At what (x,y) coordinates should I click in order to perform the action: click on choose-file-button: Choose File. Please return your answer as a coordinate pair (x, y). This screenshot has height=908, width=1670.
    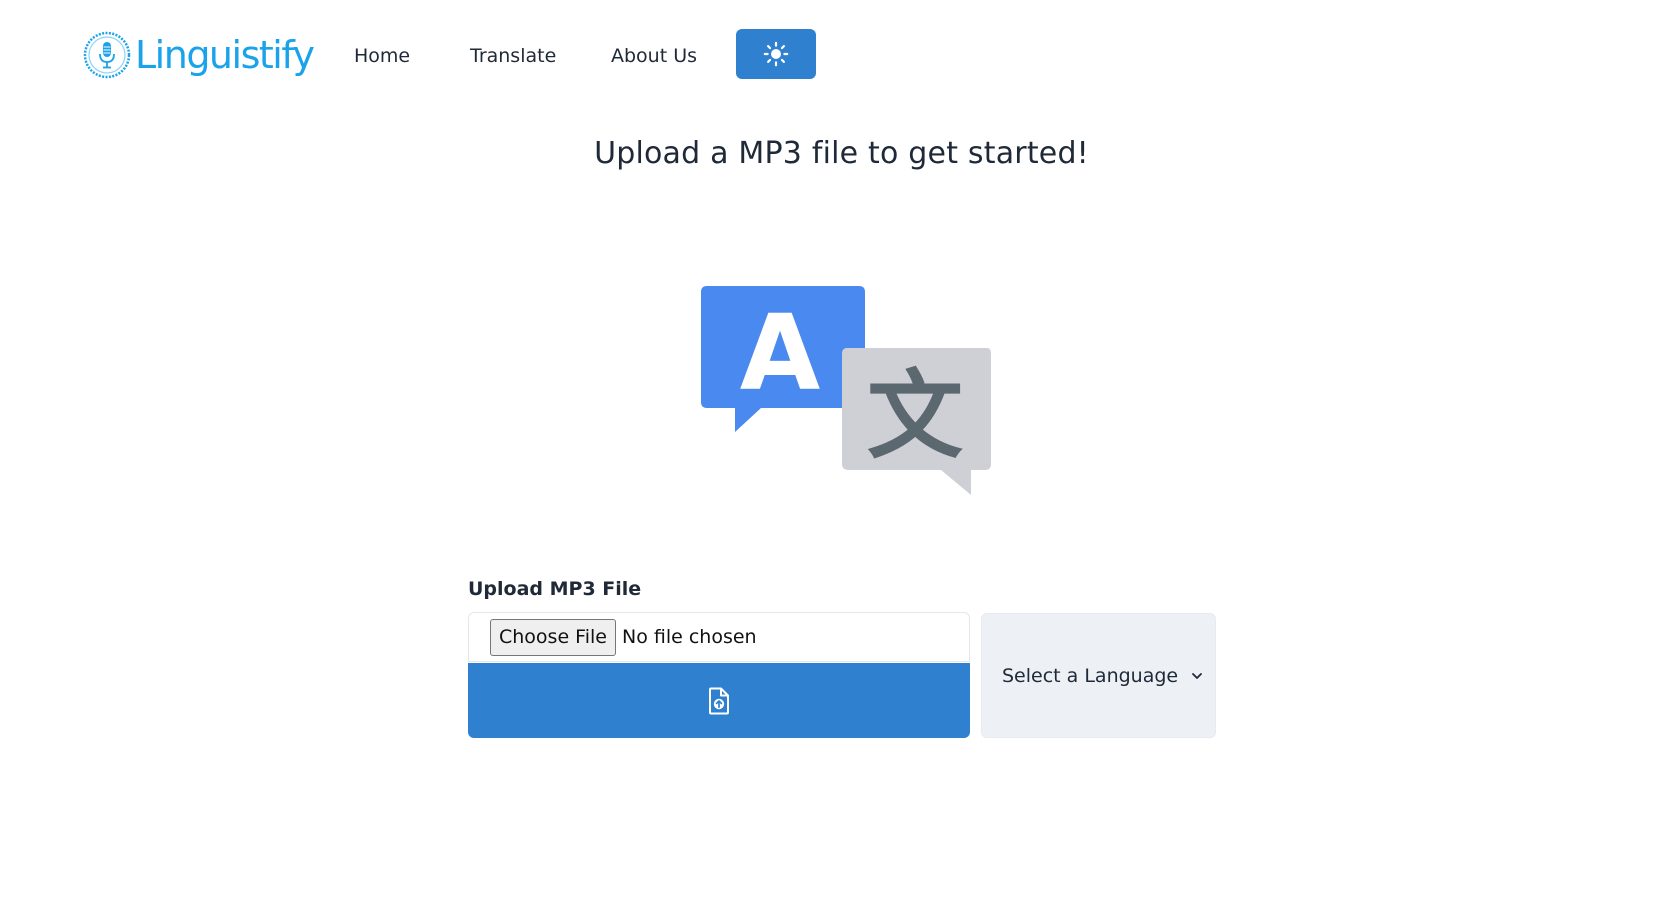
    Looking at the image, I should click on (553, 637).